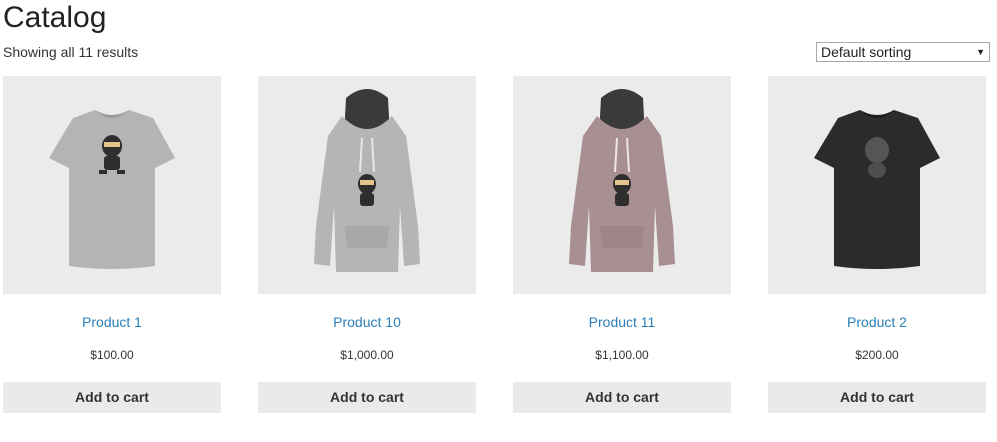 Image resolution: width=997 pixels, height=442 pixels. I want to click on product-price: $1,100.00, so click(622, 355).